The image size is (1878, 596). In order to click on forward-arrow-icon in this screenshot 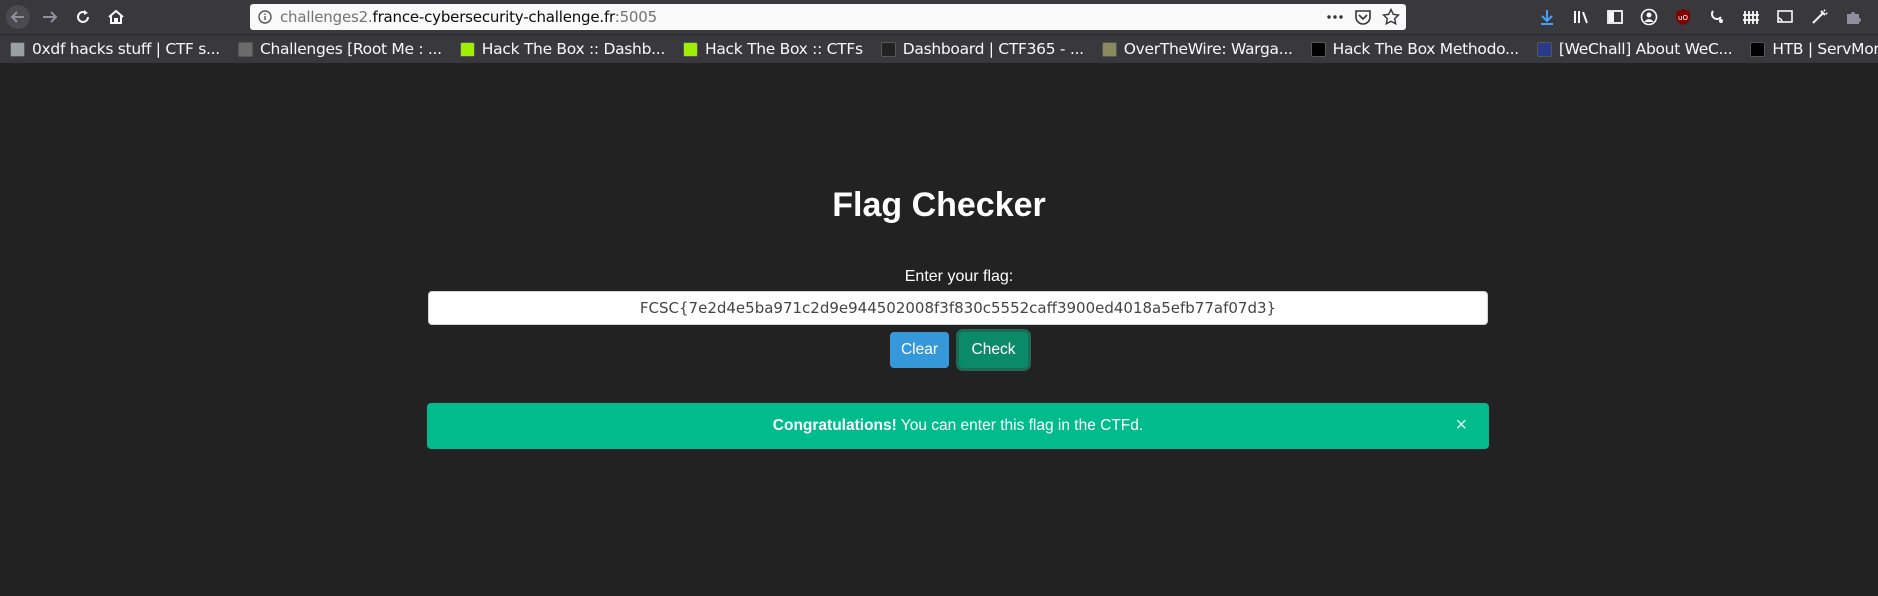, I will do `click(50, 17)`.